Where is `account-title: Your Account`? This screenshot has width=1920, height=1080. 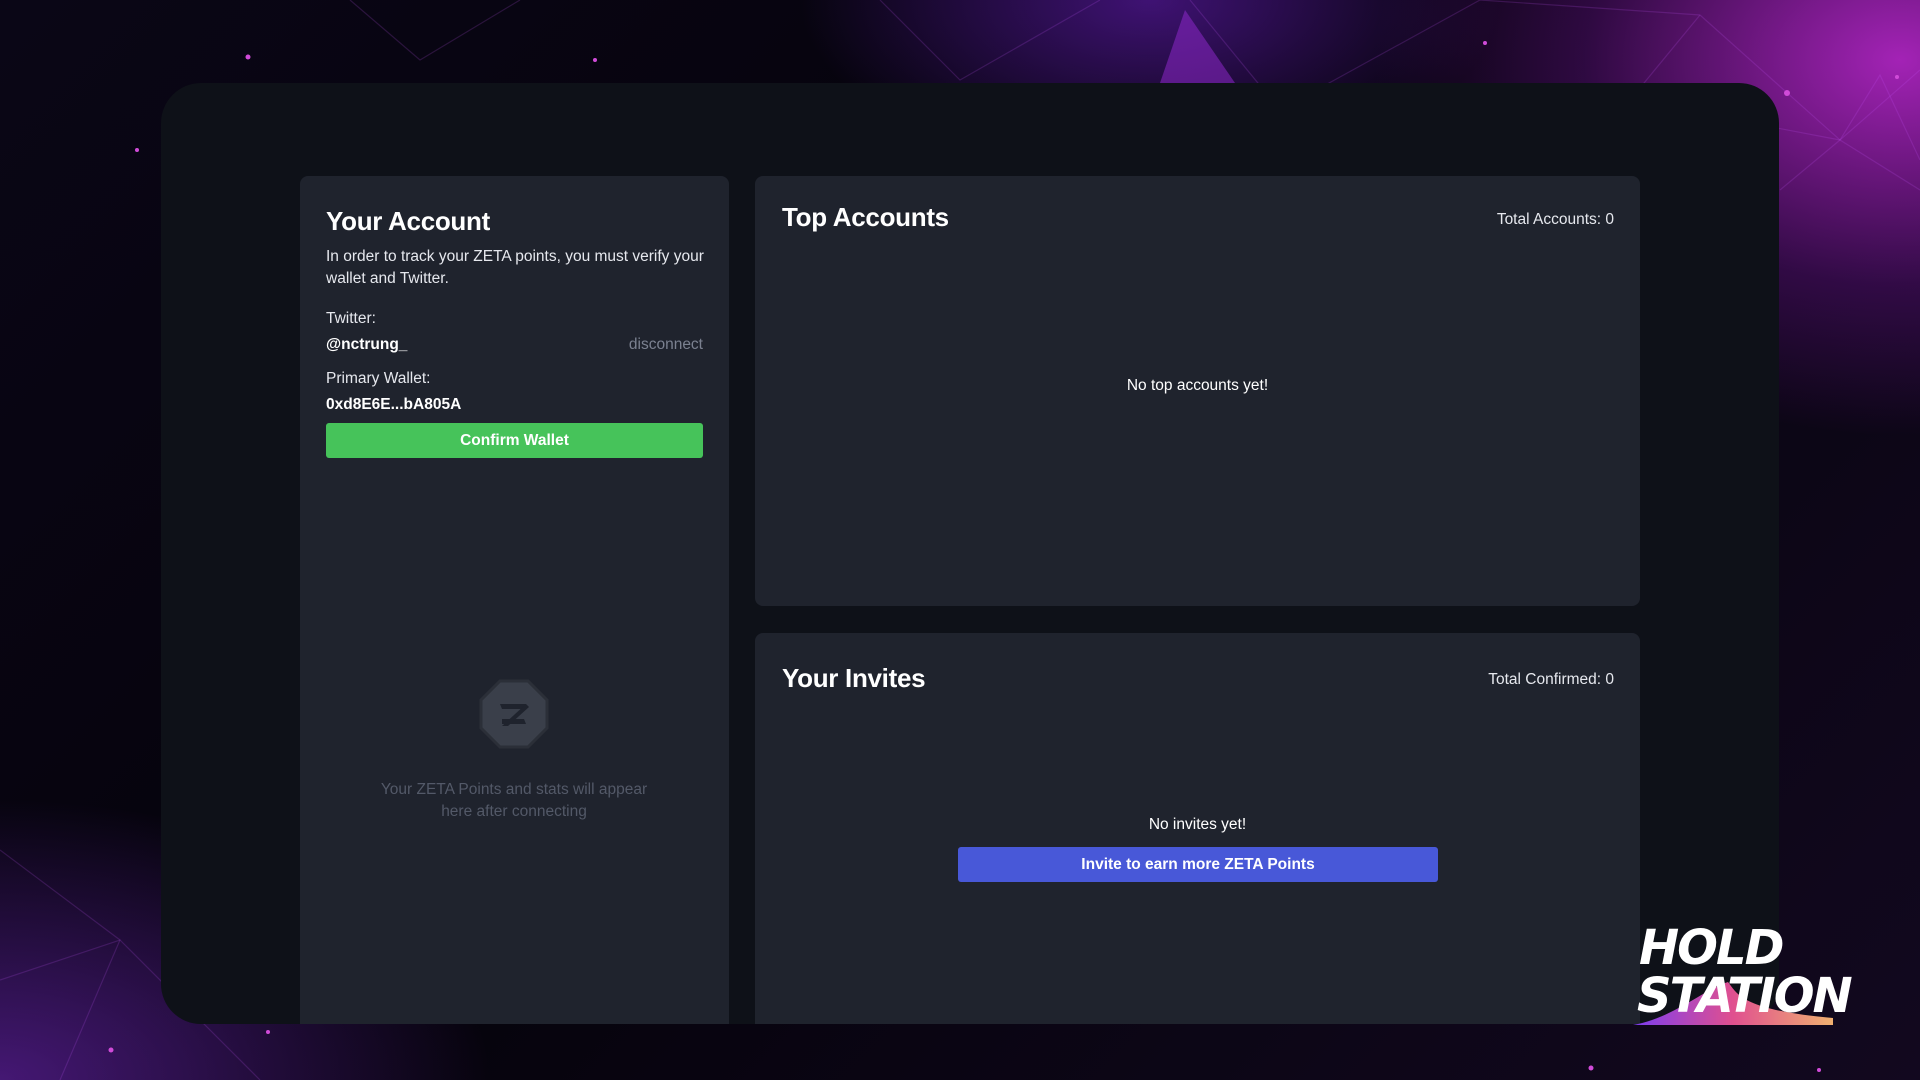 account-title: Your Account is located at coordinates (408, 221).